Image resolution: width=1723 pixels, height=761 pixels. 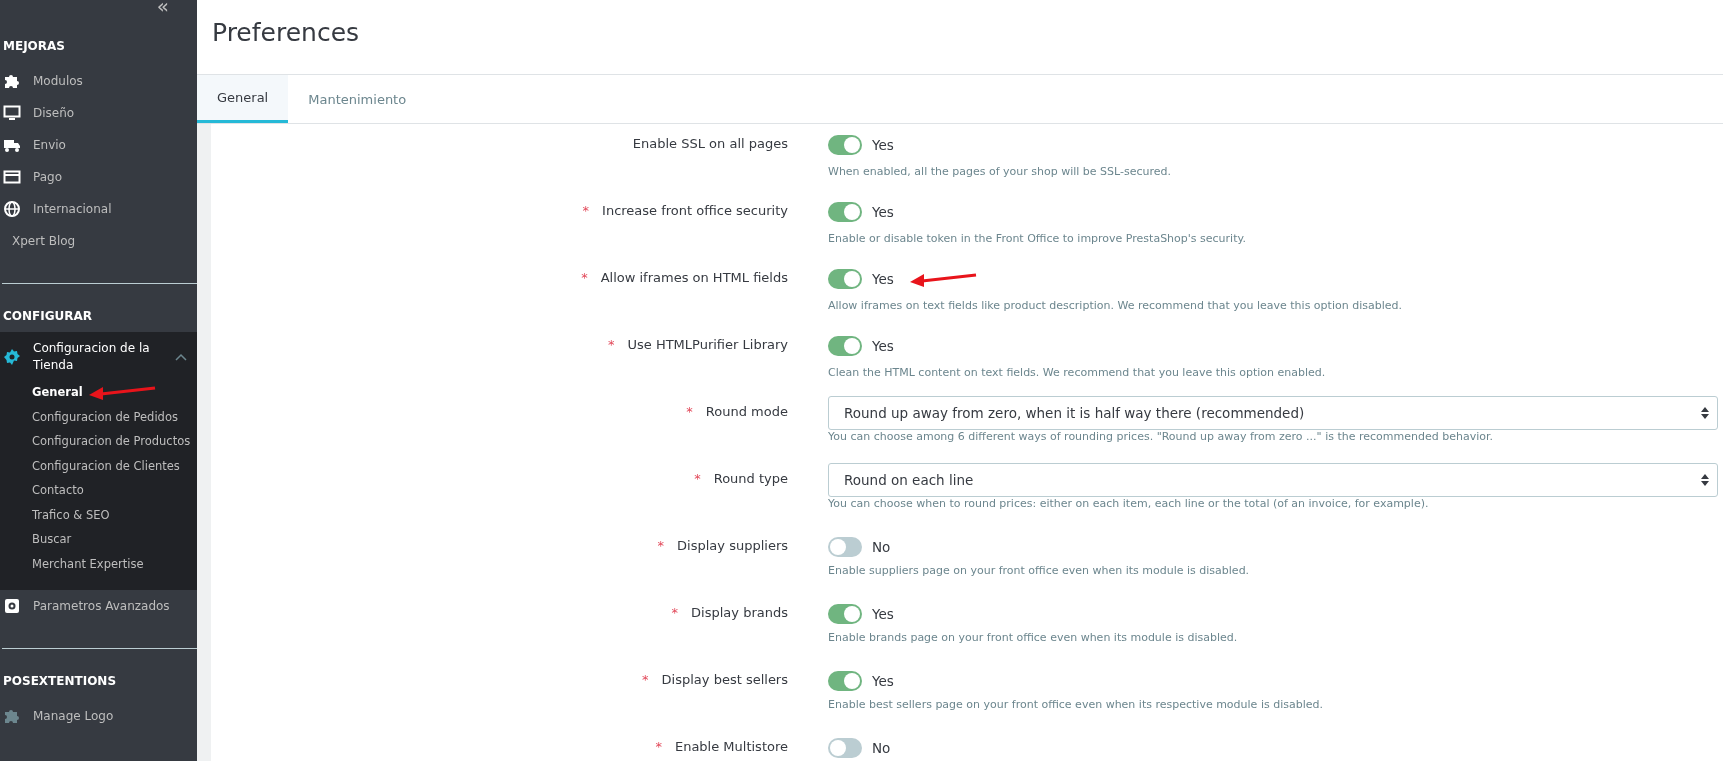 What do you see at coordinates (357, 99) in the screenshot?
I see `tab: Mantenimiento` at bounding box center [357, 99].